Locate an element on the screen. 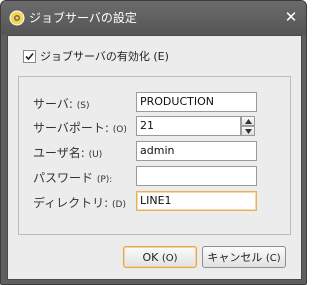 This screenshot has width=320, height=285. title-bar: ジョブサーバの設定 ✕ is located at coordinates (153, 18).